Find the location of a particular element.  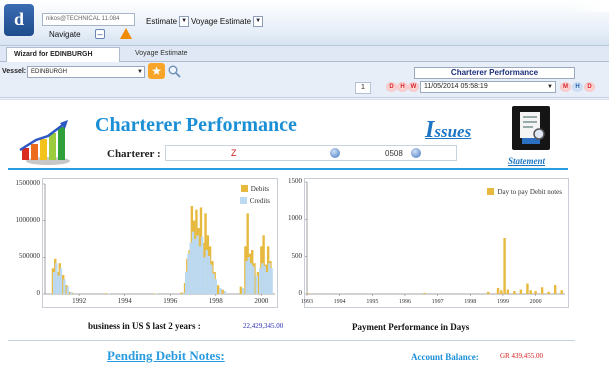

voyage-estimate-dropdown: Voyage Estimate ▼ is located at coordinates (227, 21).